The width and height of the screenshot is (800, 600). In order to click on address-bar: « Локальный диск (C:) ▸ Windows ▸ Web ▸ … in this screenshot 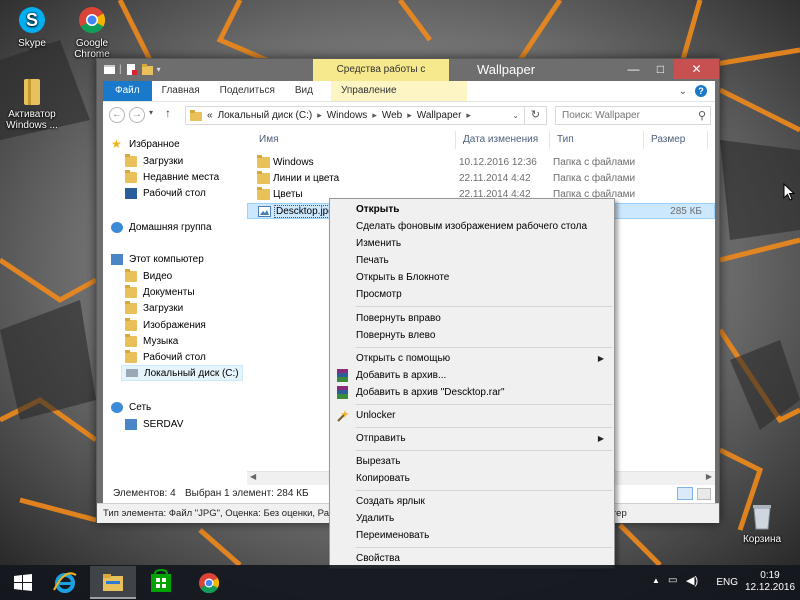, I will do `click(355, 115)`.